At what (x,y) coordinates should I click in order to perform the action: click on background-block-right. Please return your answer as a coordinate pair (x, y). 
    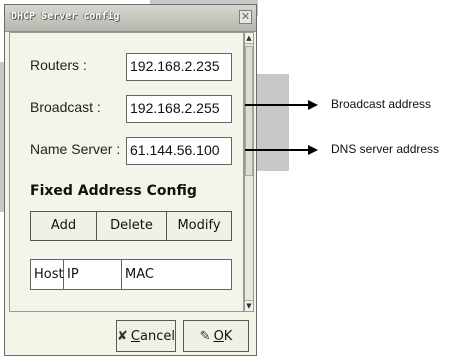
    Looking at the image, I should click on (273, 122).